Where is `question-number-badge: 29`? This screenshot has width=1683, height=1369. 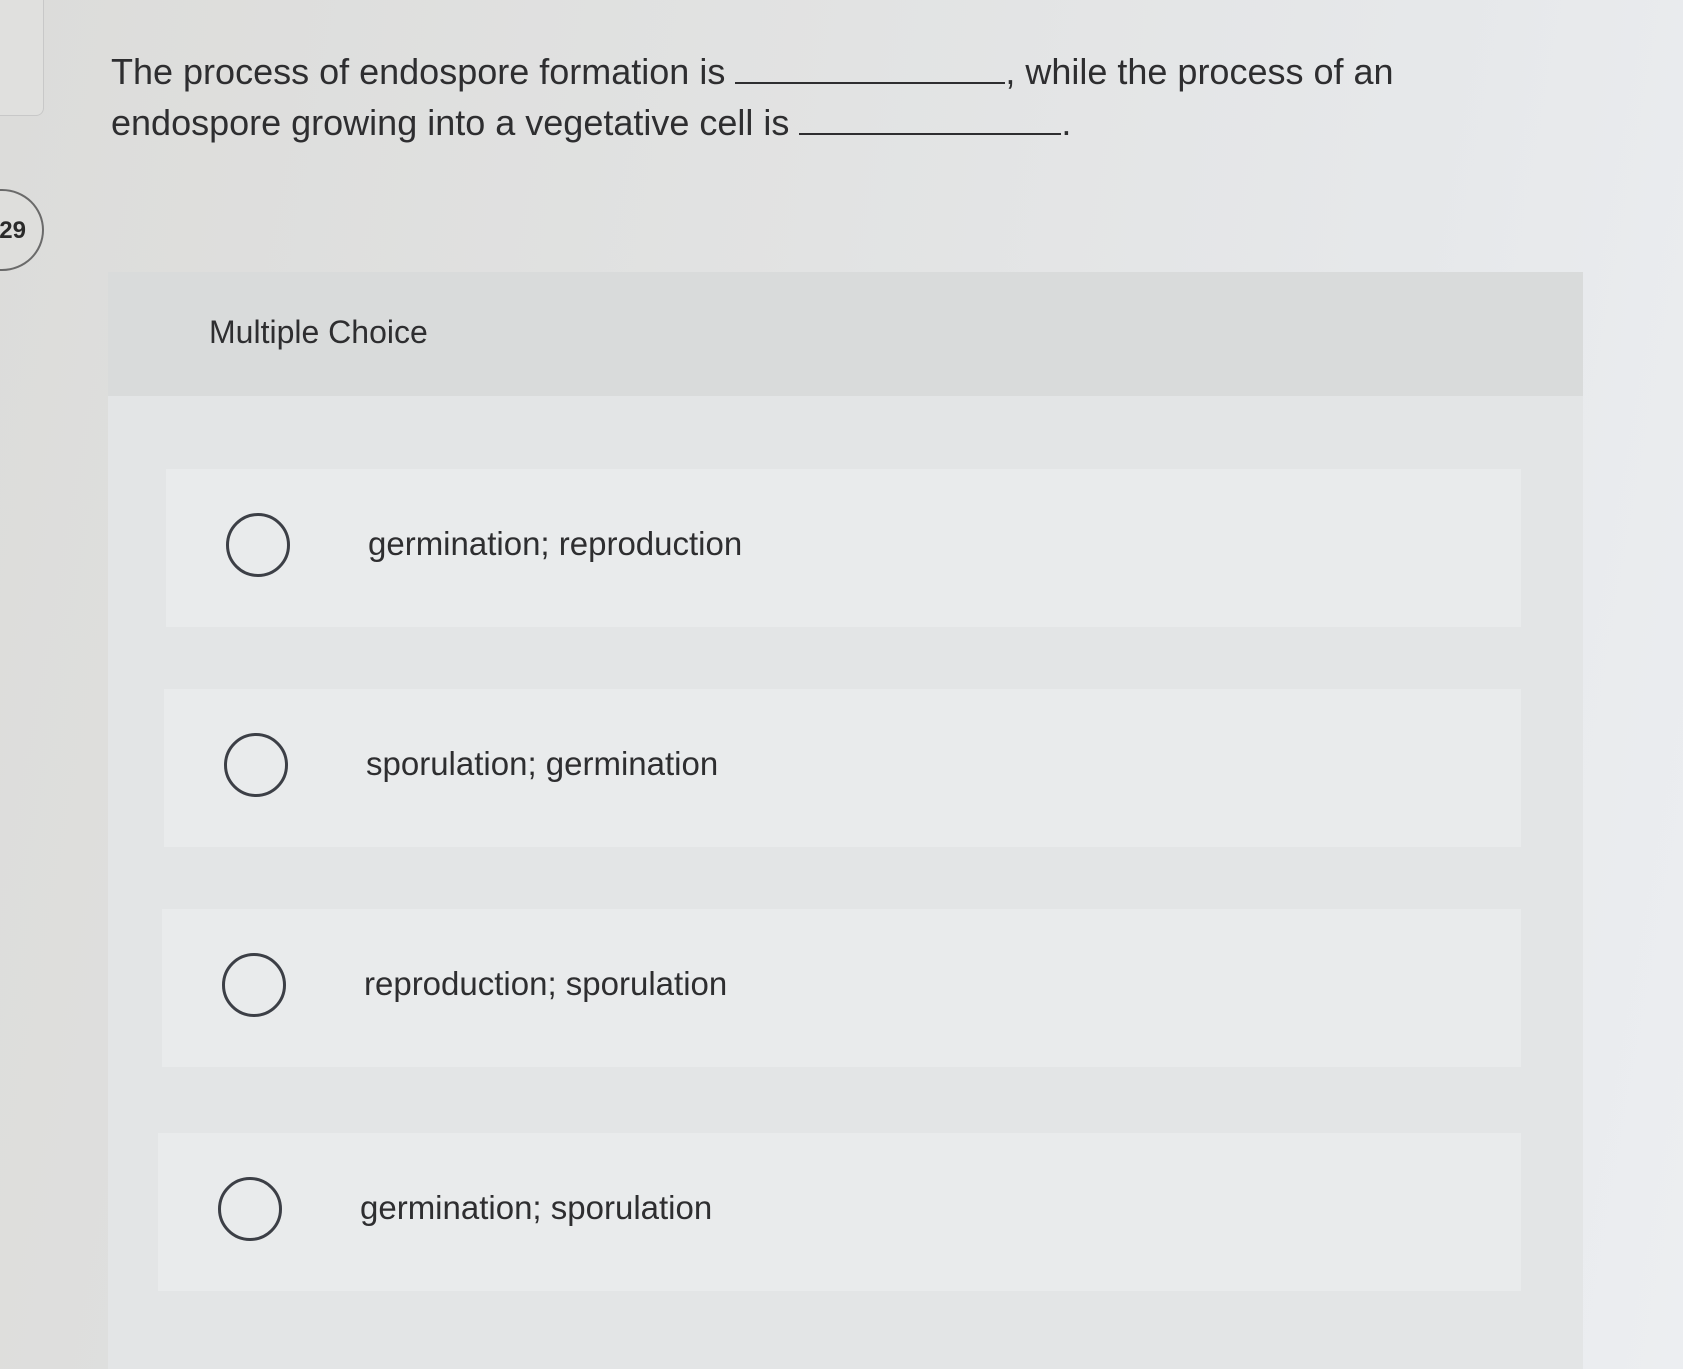
question-number-badge: 29 is located at coordinates (22, 230).